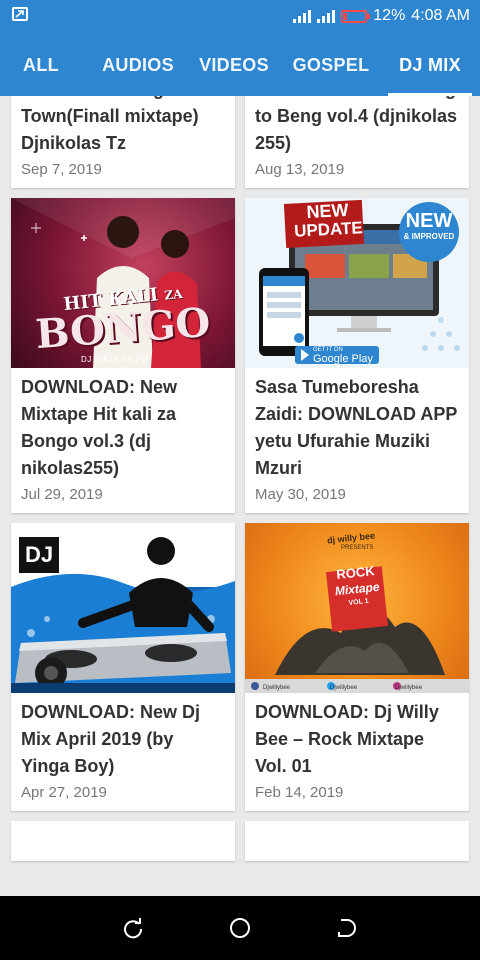 Image resolution: width=480 pixels, height=960 pixels. What do you see at coordinates (430, 64) in the screenshot?
I see `tab-dj-mix: DJ MIX` at bounding box center [430, 64].